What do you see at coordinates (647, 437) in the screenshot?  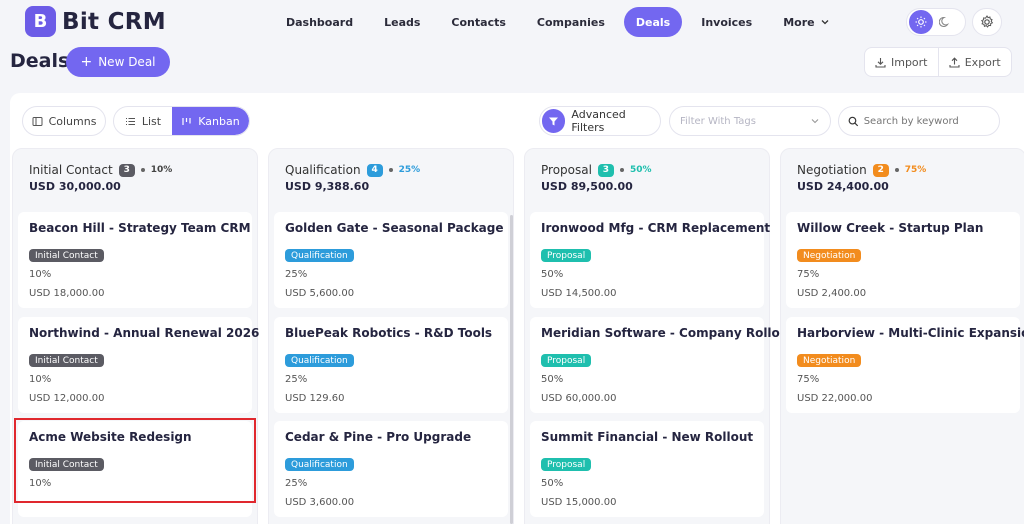 I see `deal-title: Summit Financial - New Rollout` at bounding box center [647, 437].